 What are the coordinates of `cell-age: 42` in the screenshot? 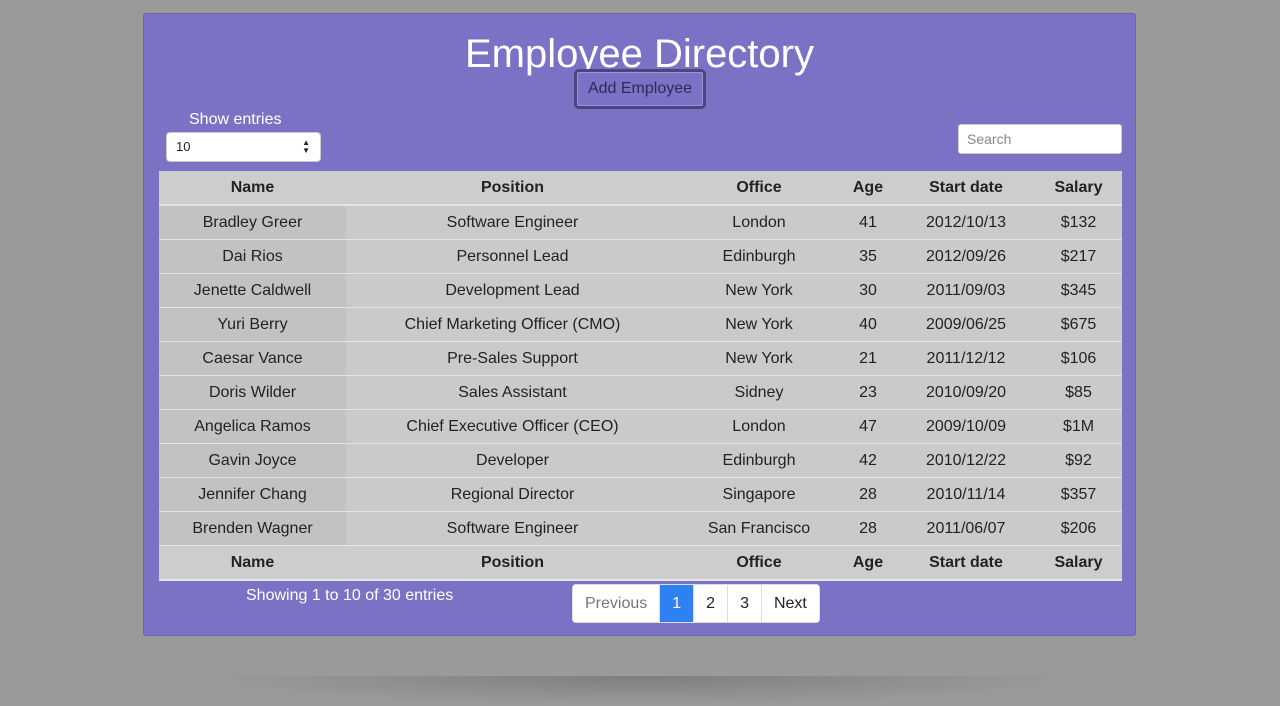 It's located at (868, 460).